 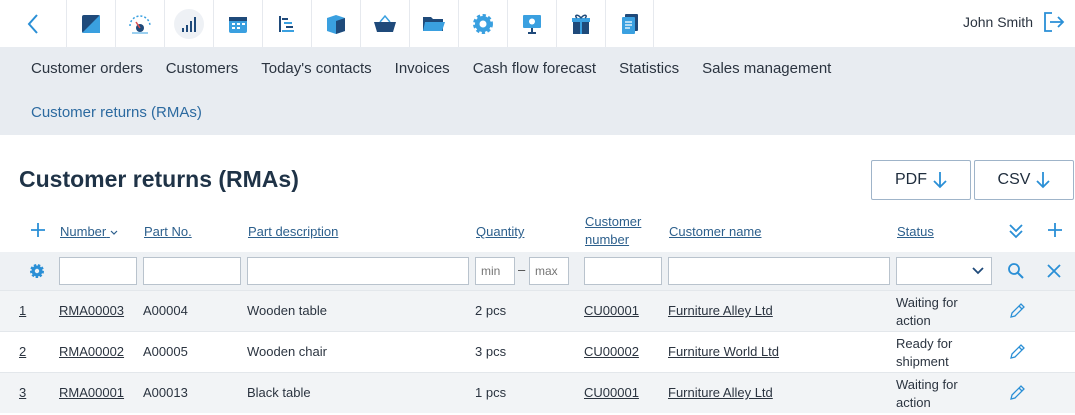 What do you see at coordinates (202, 68) in the screenshot?
I see `nav-item-customers: Customers` at bounding box center [202, 68].